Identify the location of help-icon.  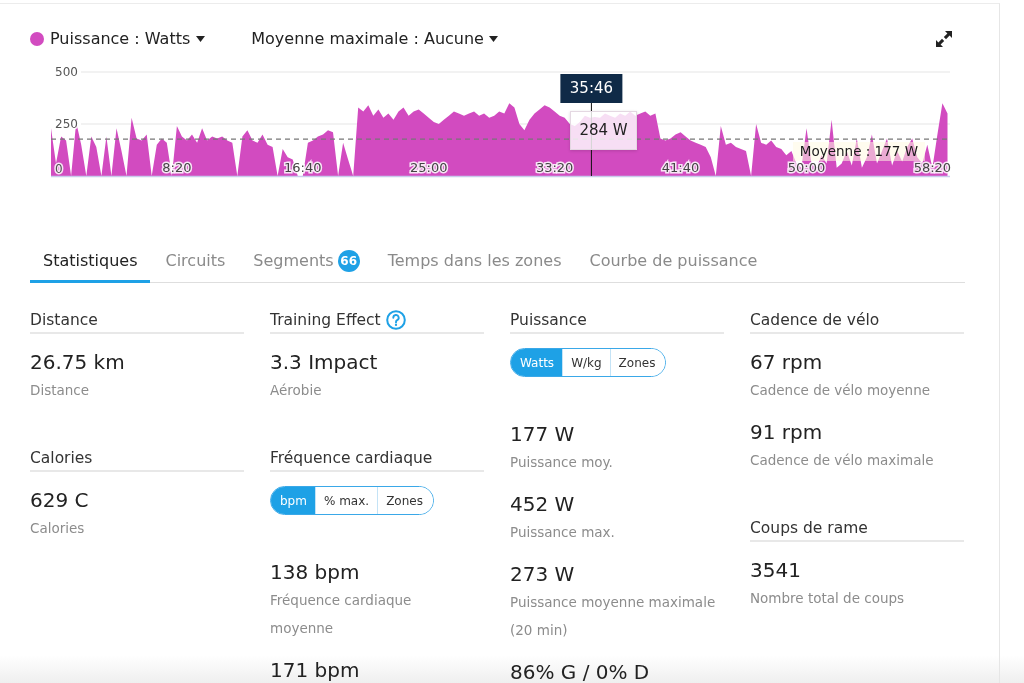
(395, 320).